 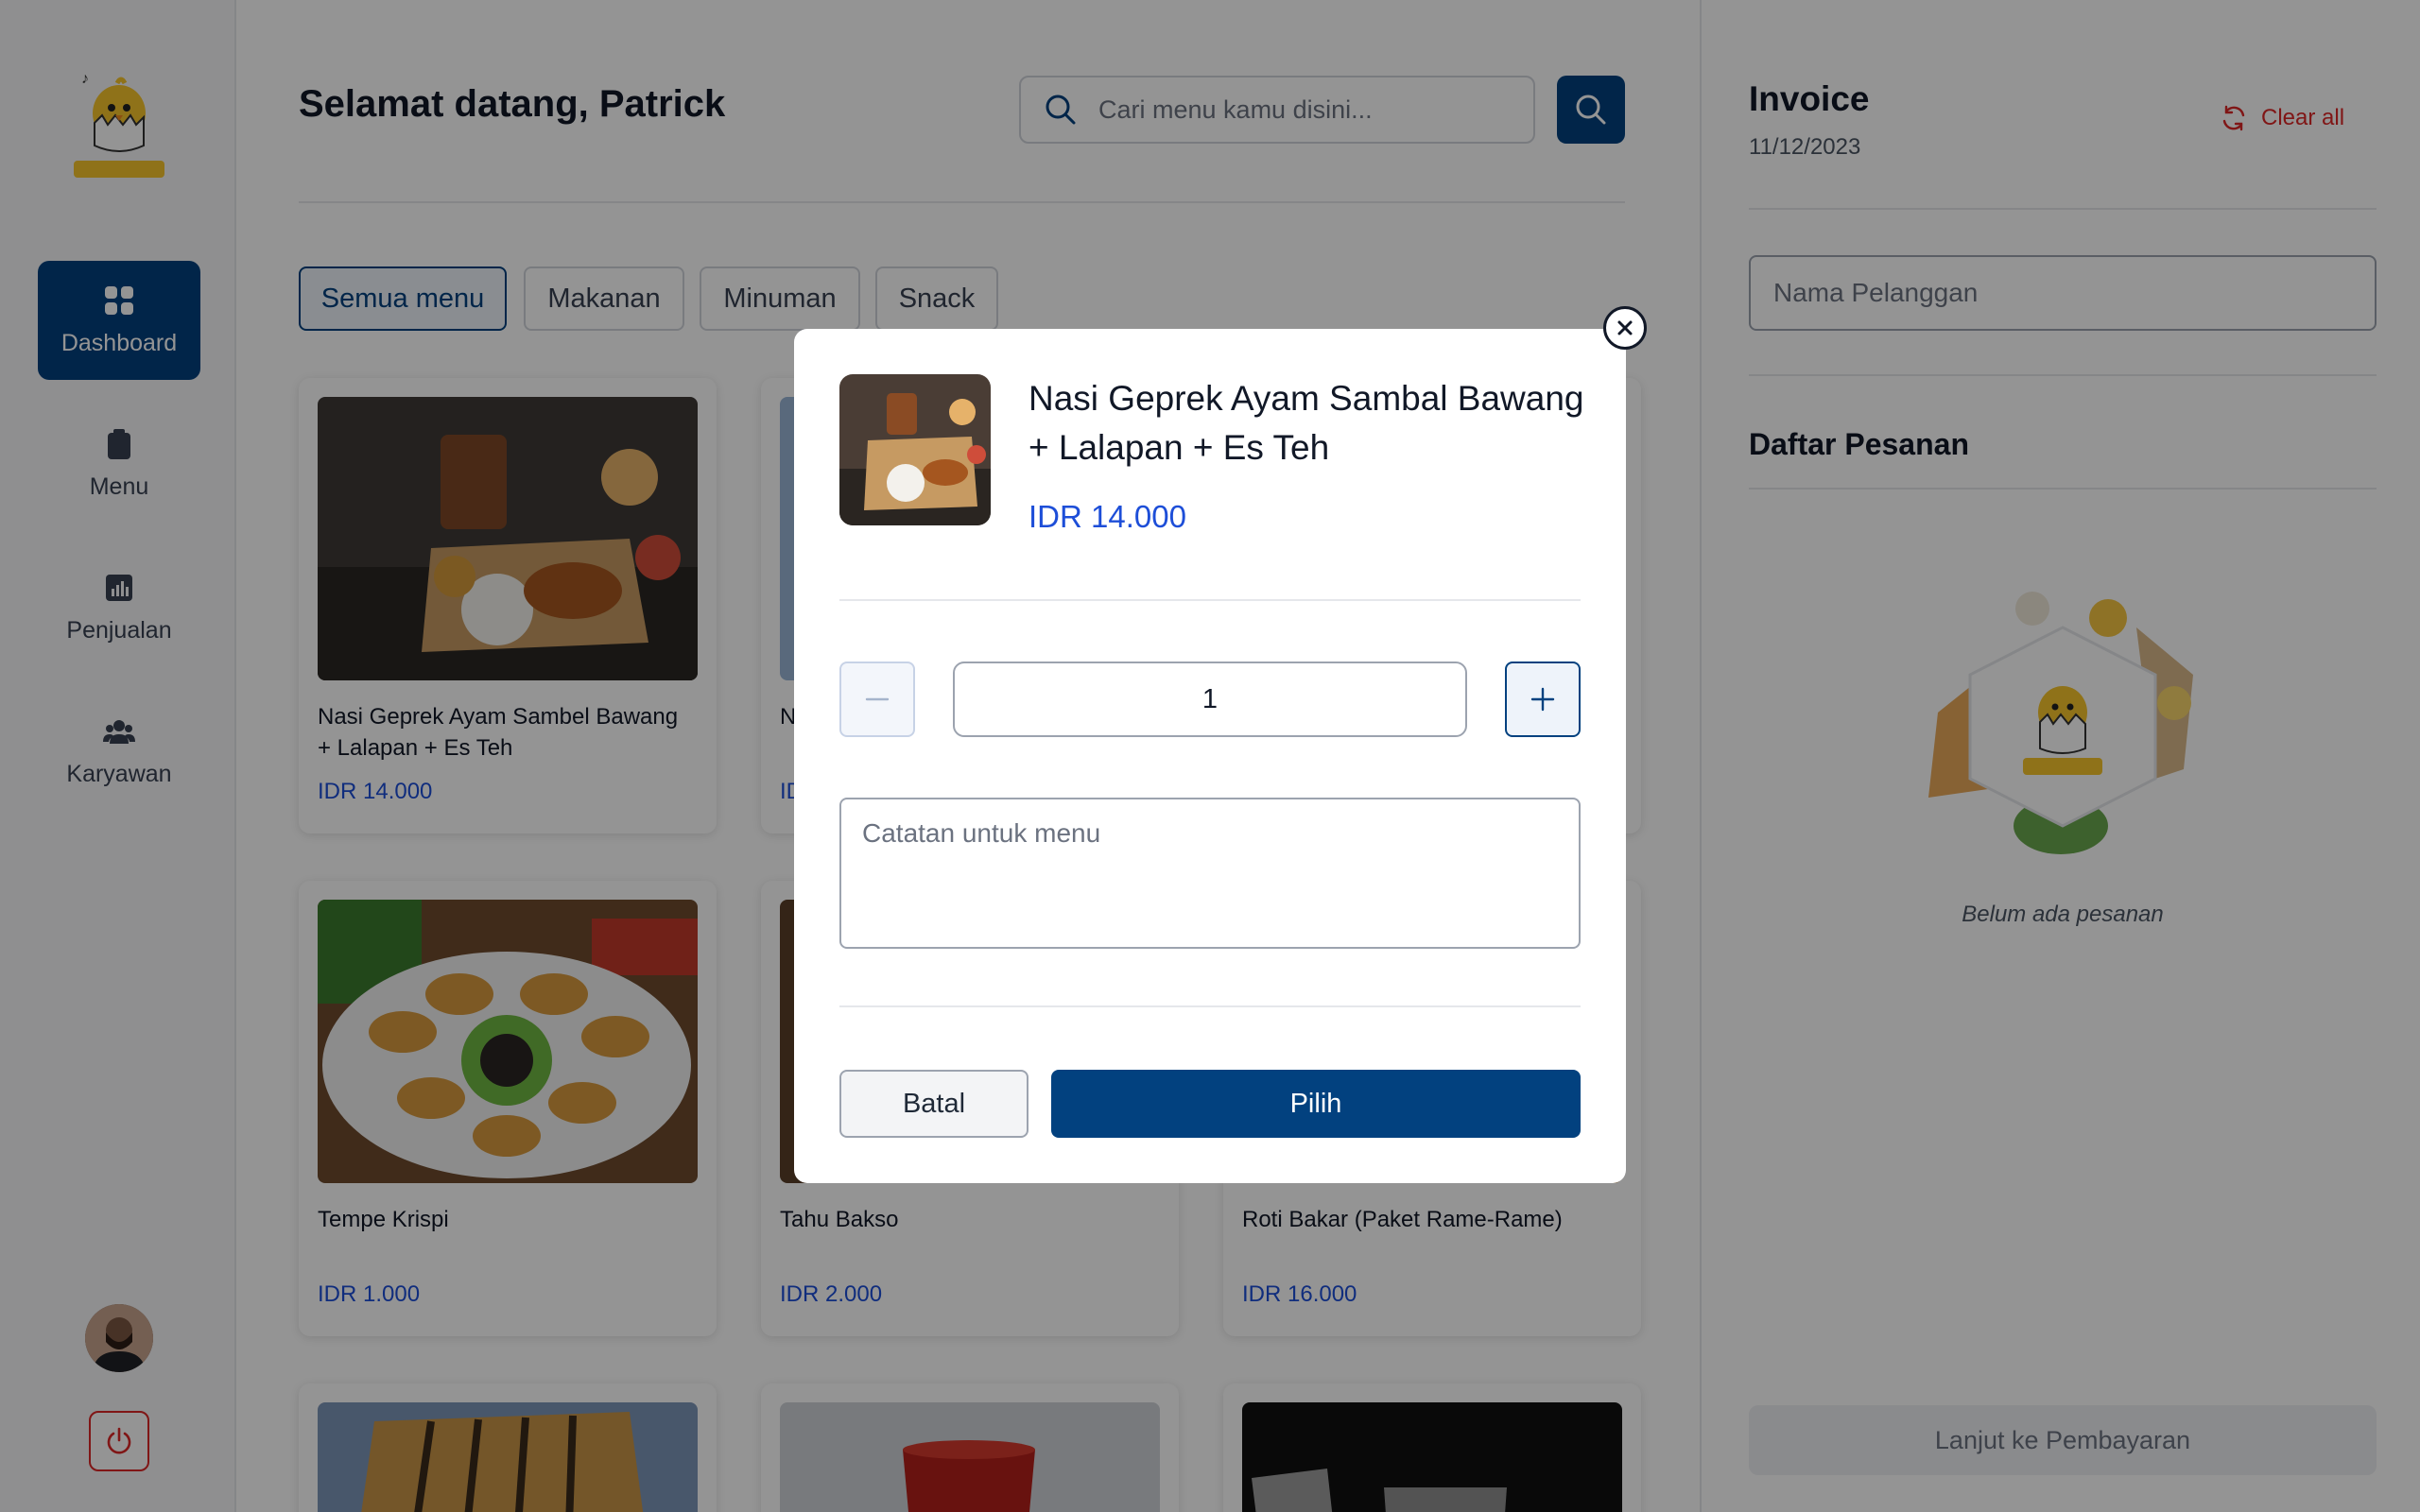 I want to click on modal-item-price: IDR 14.000, so click(x=1107, y=516).